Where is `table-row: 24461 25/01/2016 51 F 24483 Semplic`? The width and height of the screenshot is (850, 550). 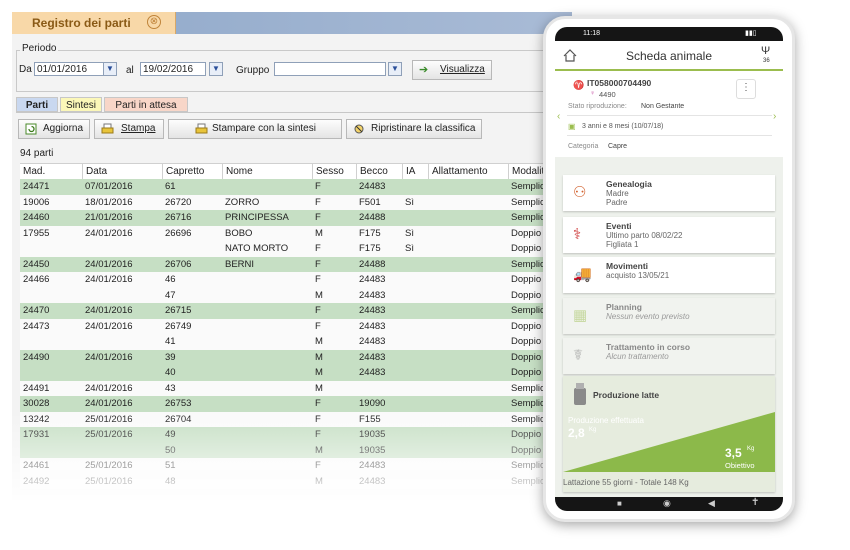 table-row: 24461 25/01/2016 51 F 24483 Semplic is located at coordinates (296, 466).